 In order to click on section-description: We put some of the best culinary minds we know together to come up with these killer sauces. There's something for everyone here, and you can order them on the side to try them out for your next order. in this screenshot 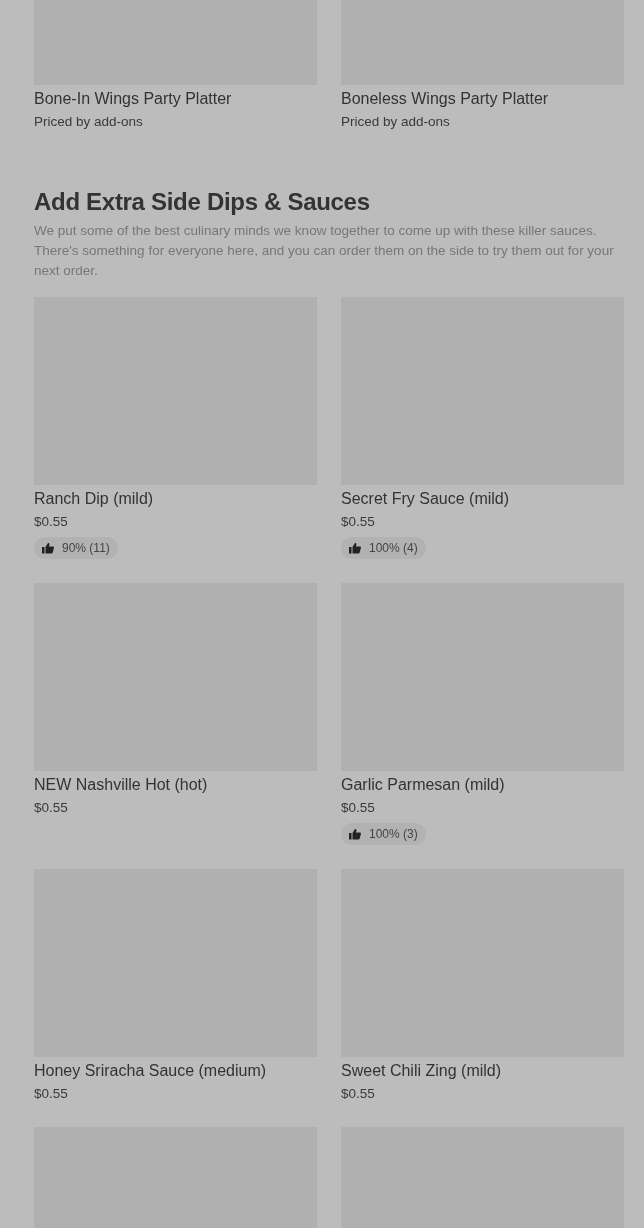, I will do `click(324, 251)`.